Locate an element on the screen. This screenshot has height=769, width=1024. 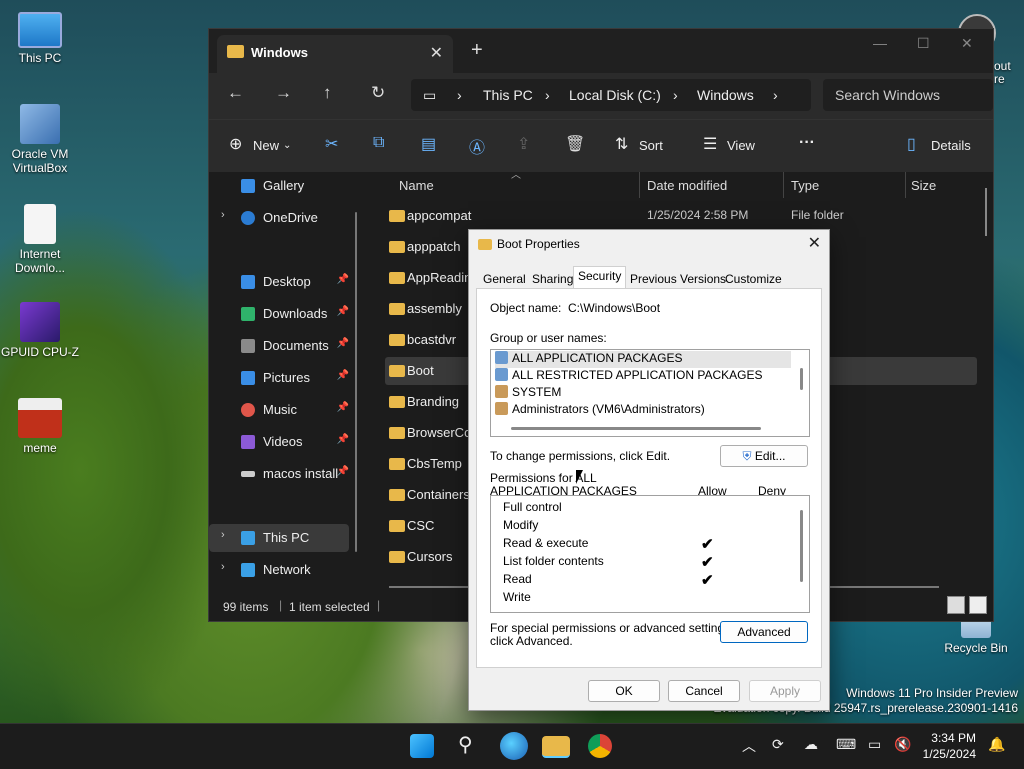
new-tab-icon: + is located at coordinates (477, 50).